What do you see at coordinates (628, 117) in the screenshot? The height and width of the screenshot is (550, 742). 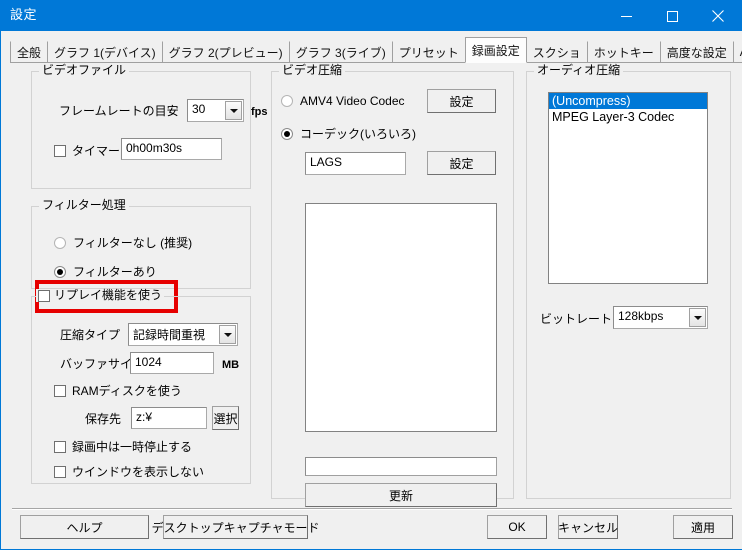 I see `list-item: MPEG Layer-3 Codec` at bounding box center [628, 117].